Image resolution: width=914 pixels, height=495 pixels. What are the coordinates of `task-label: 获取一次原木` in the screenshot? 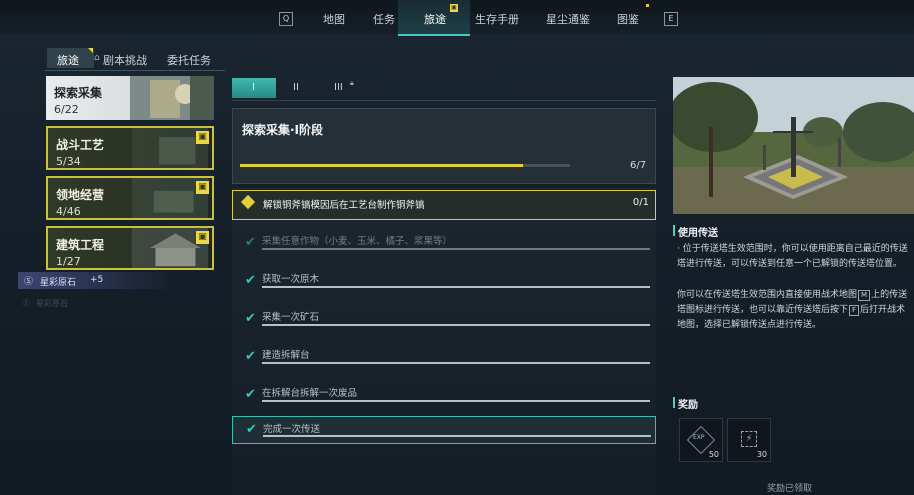 It's located at (291, 279).